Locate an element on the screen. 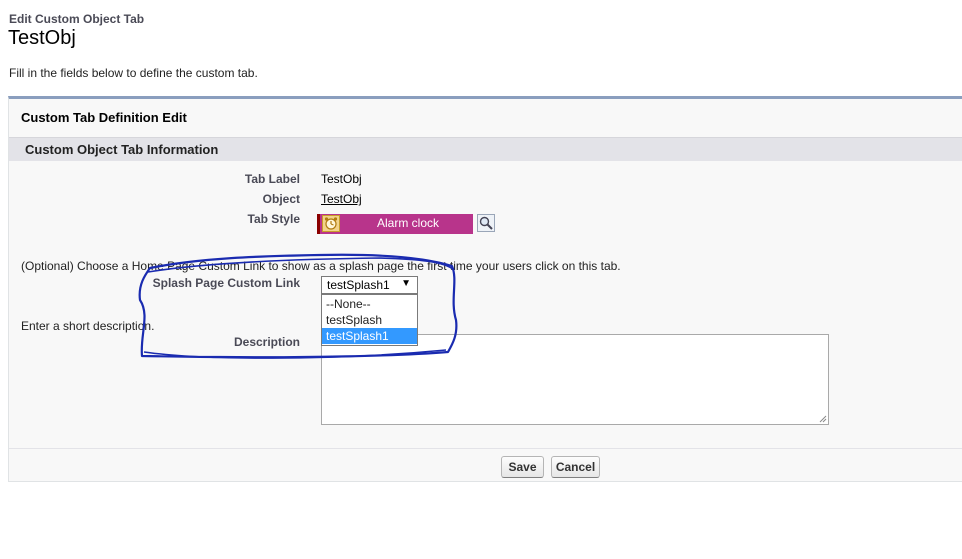 The image size is (962, 559). lookup-icon is located at coordinates (486, 223).